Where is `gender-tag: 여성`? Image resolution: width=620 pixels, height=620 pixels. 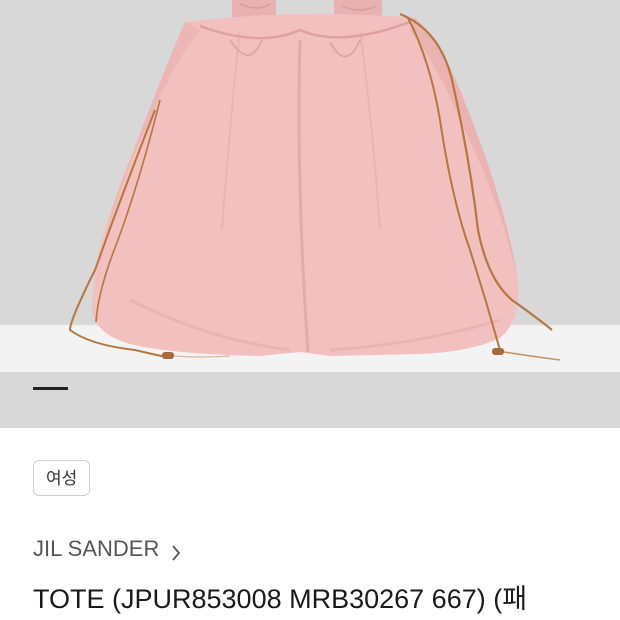 gender-tag: 여성 is located at coordinates (62, 478).